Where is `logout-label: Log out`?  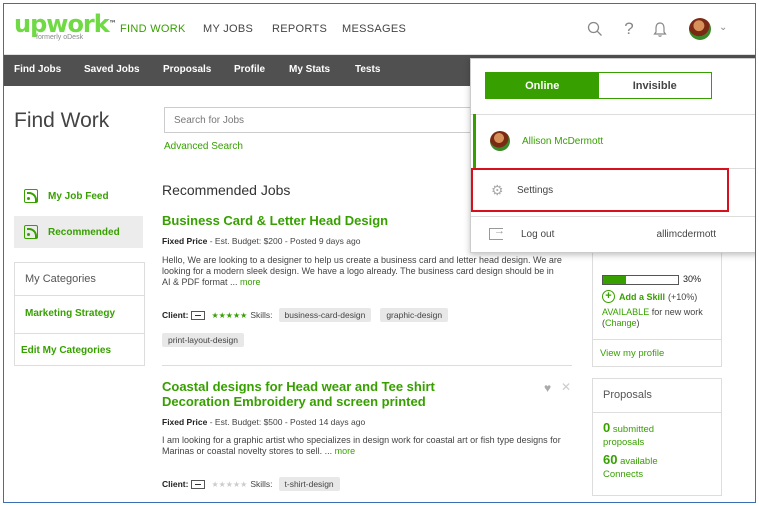 logout-label: Log out is located at coordinates (538, 234).